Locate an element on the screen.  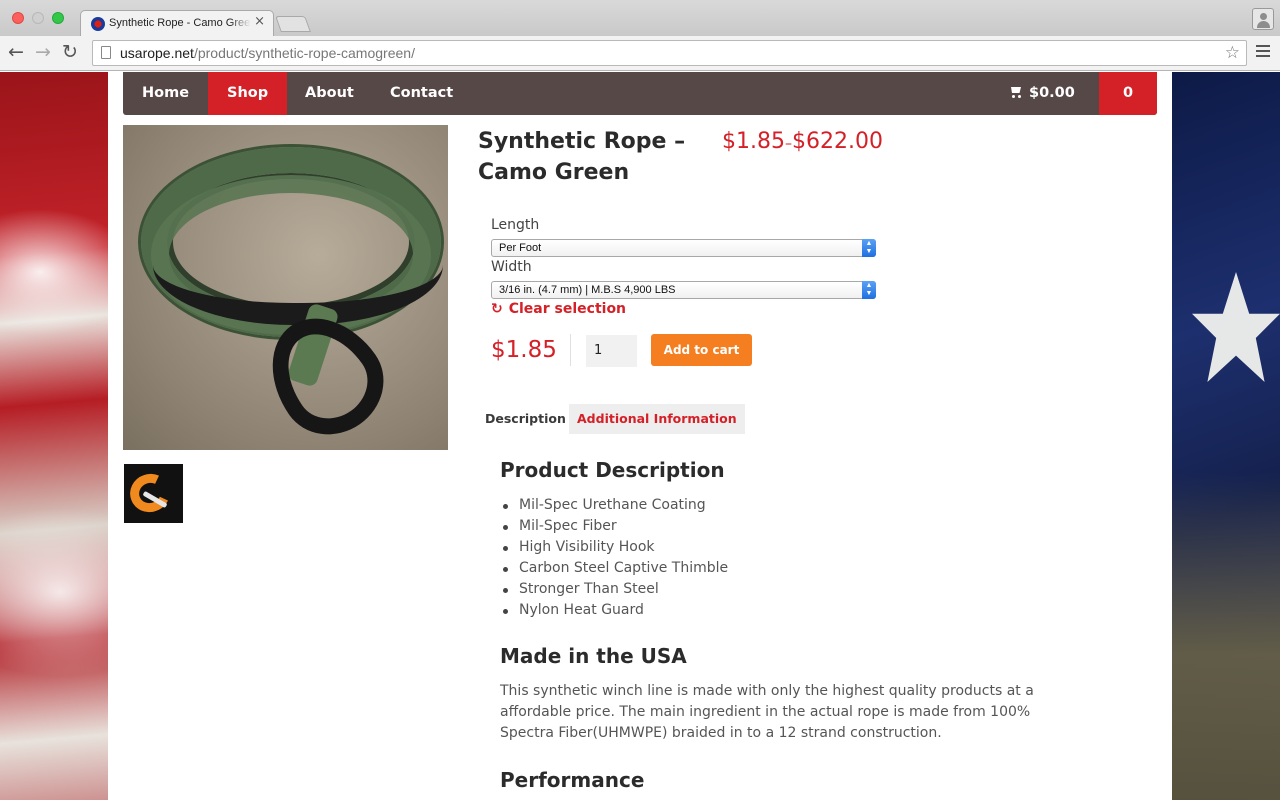
made-in-usa-heading: Made in the USA is located at coordinates (593, 656).